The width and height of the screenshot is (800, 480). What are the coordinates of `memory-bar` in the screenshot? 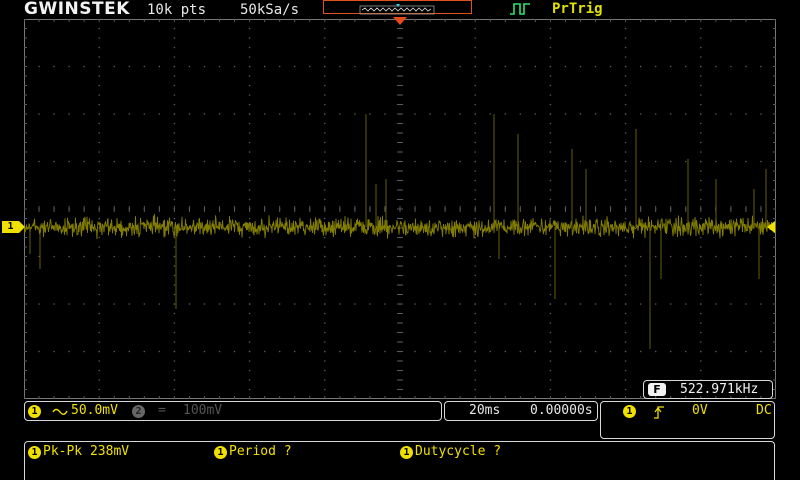 It's located at (397, 7).